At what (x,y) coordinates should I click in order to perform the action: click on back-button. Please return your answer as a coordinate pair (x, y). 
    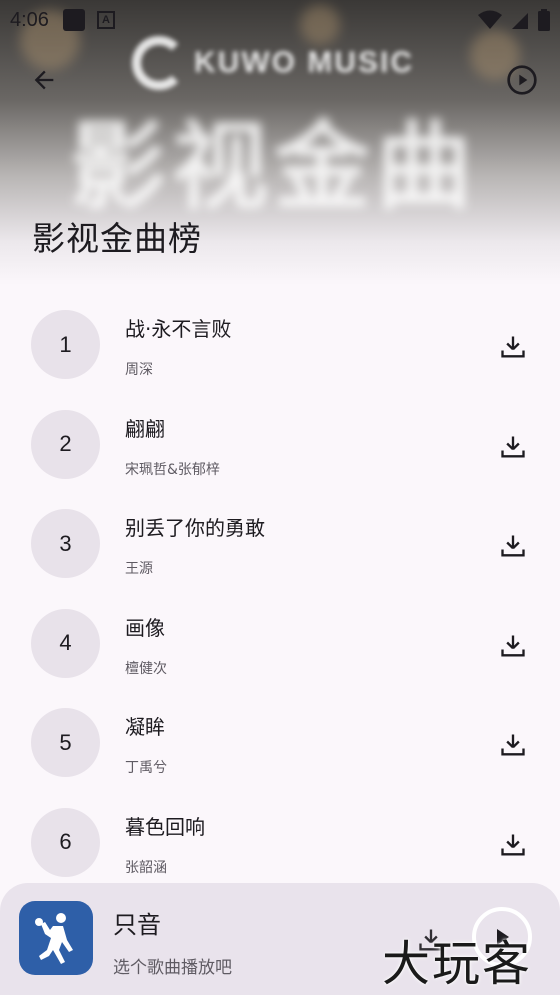
    Looking at the image, I should click on (44, 80).